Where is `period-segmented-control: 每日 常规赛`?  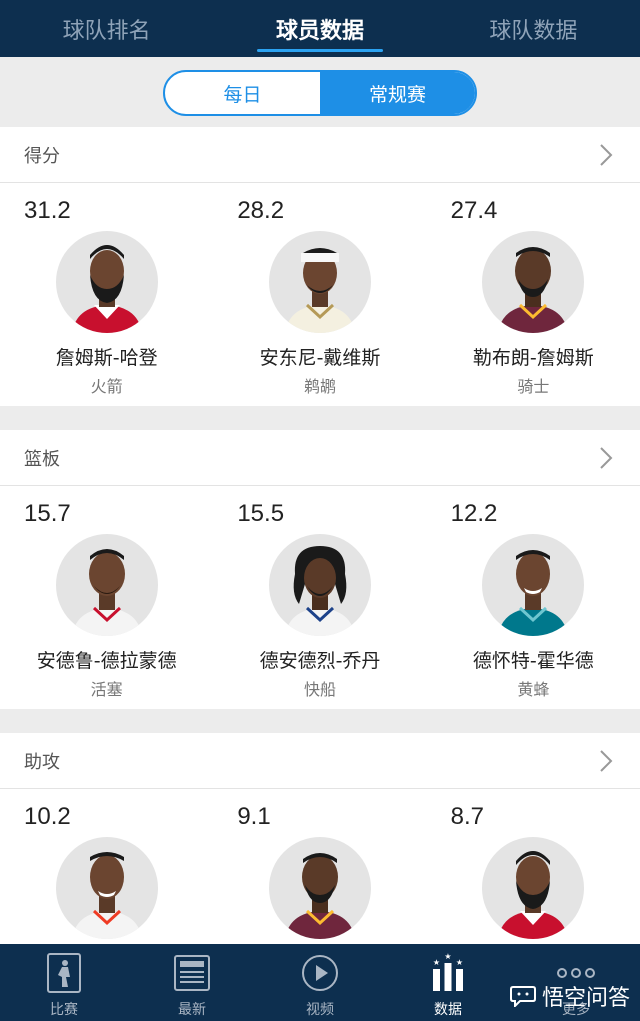 period-segmented-control: 每日 常规赛 is located at coordinates (320, 93).